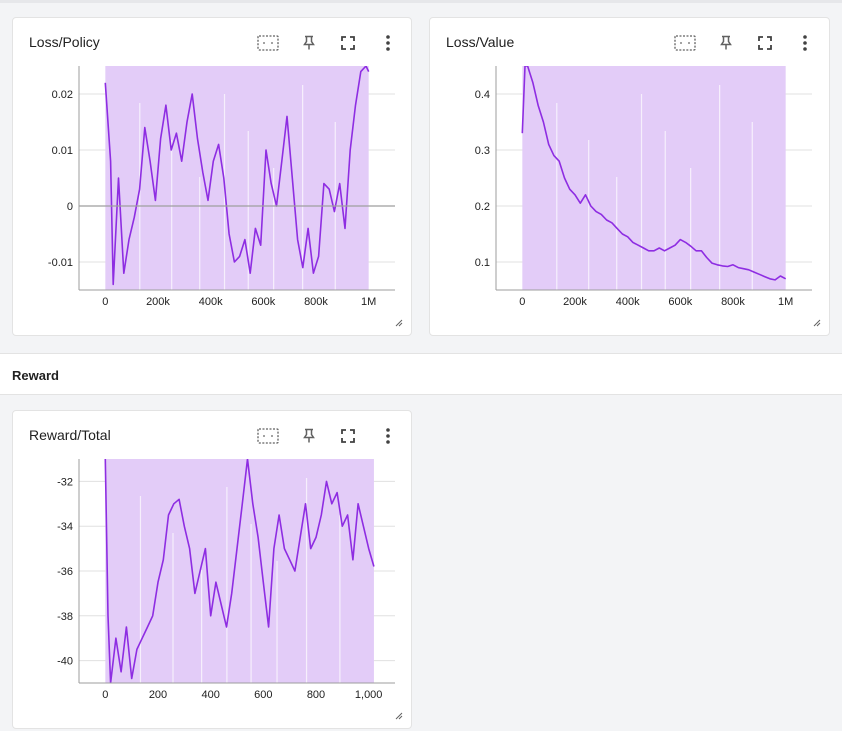 The image size is (842, 731). I want to click on y-tick-label: 0.2, so click(482, 207).